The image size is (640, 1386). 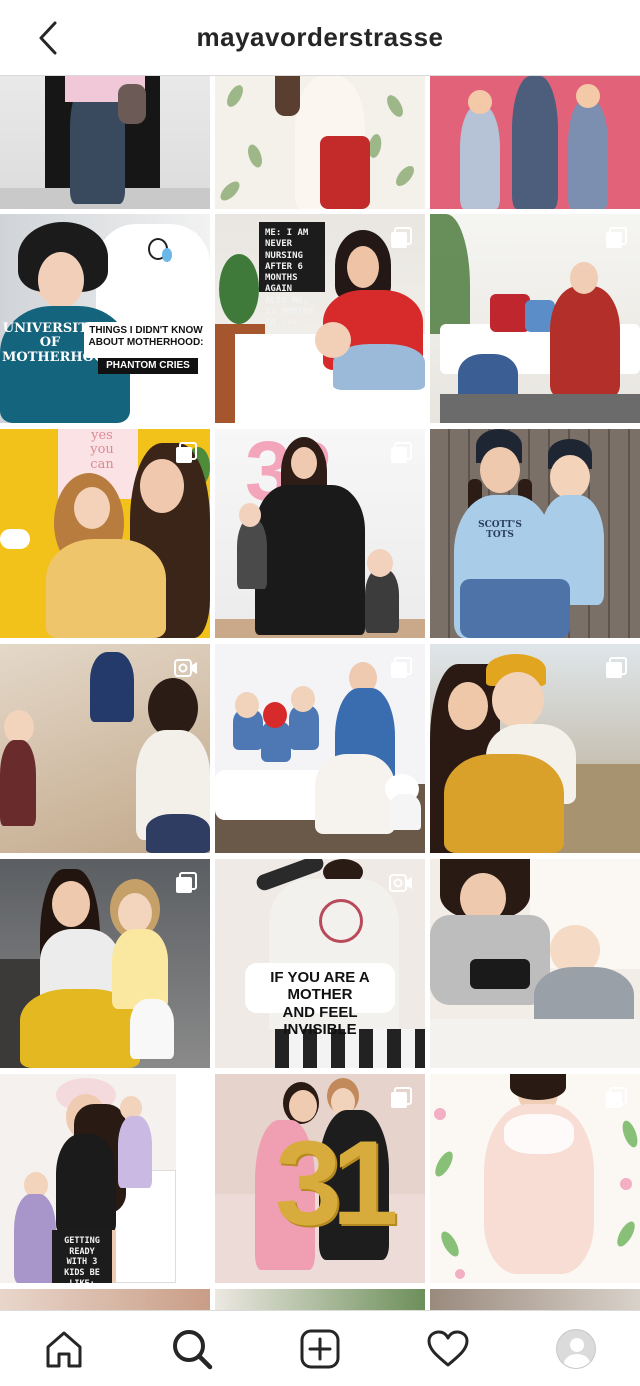 I want to click on new-post-icon, so click(x=320, y=1349).